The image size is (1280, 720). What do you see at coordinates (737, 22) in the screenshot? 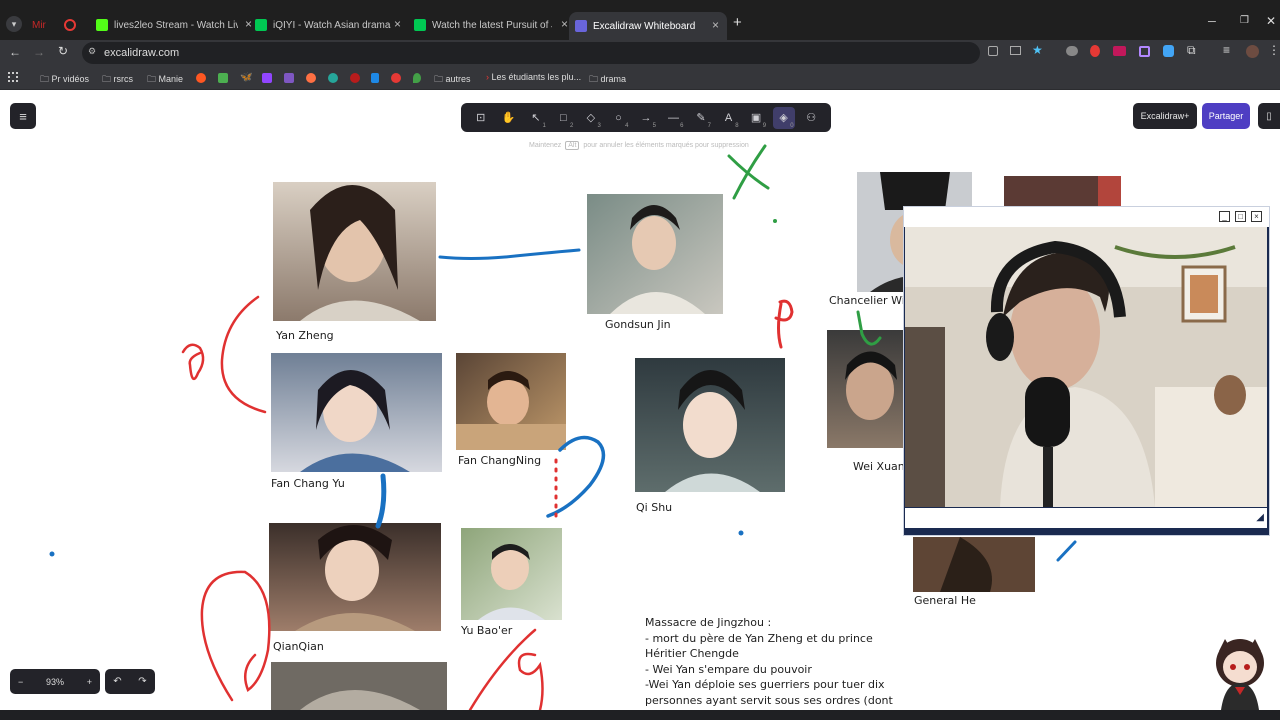
I see `new-tab-button: +` at bounding box center [737, 22].